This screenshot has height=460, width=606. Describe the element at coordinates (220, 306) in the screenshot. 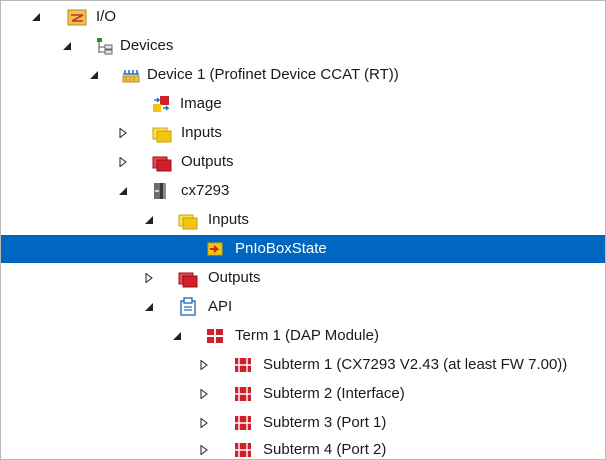

I see `tree-item-label: API` at that location.